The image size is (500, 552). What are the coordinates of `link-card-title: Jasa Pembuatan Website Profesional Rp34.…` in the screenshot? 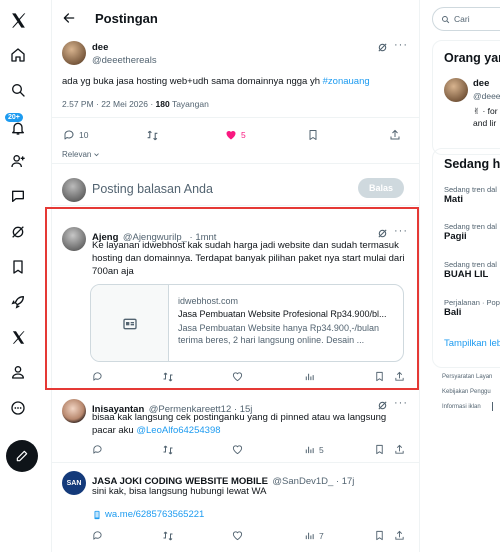 It's located at (282, 314).